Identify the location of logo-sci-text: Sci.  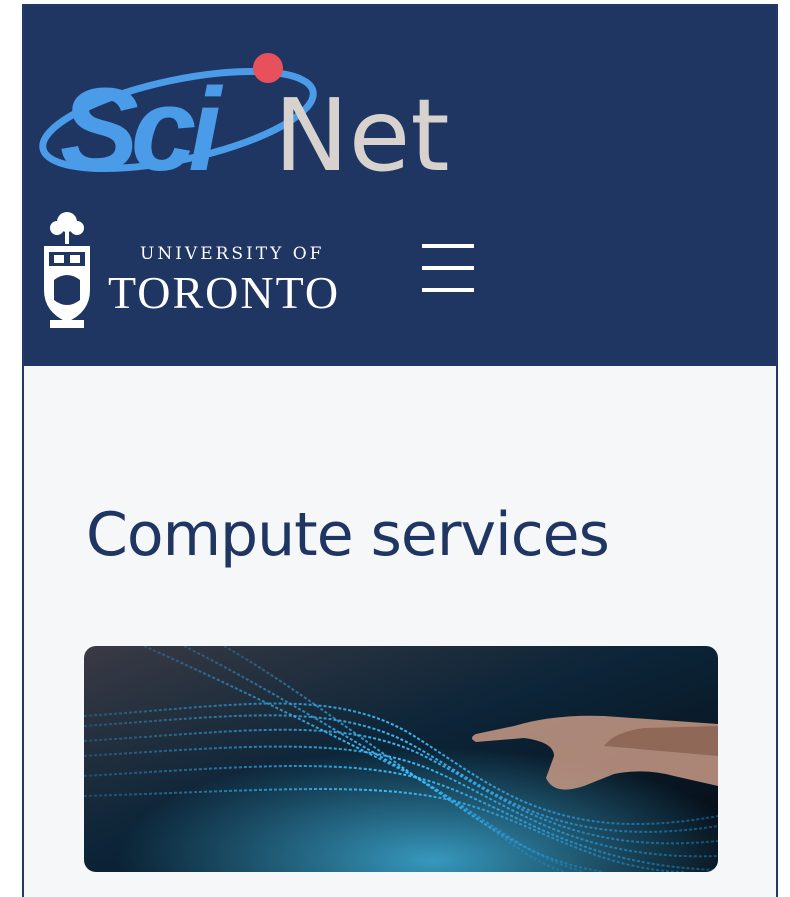
(141, 128).